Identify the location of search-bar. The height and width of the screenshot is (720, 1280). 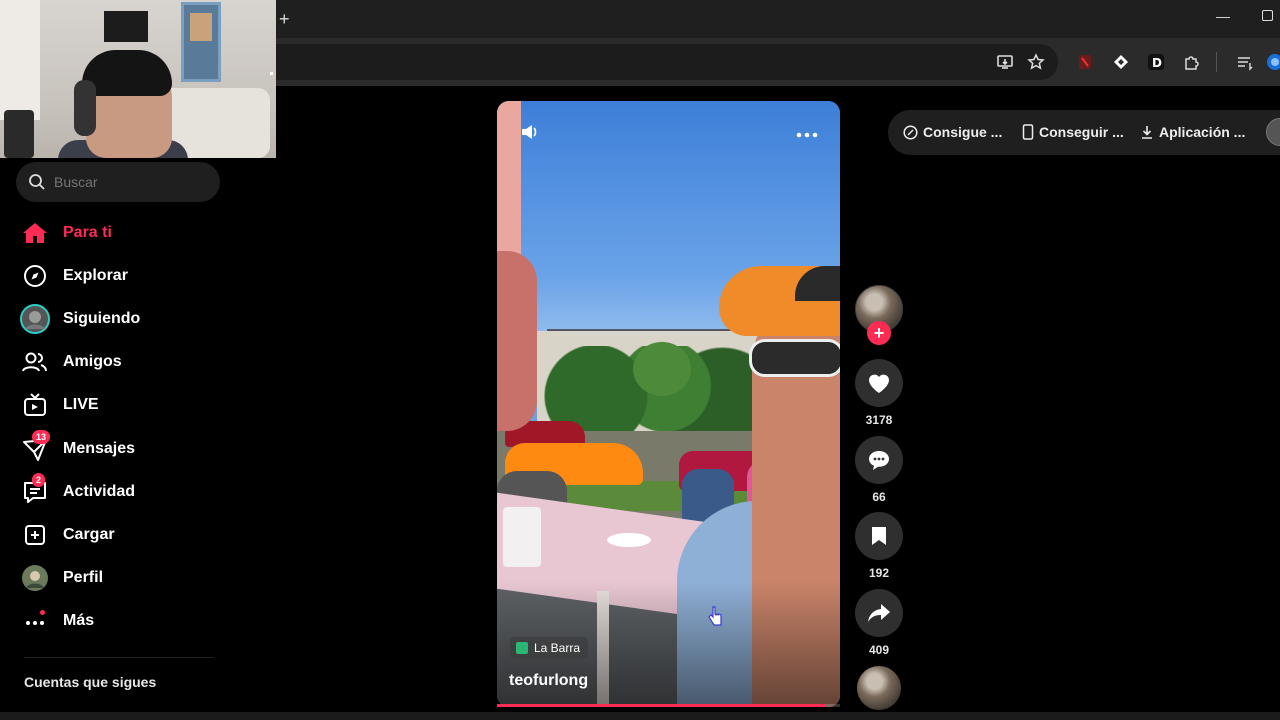
(118, 182).